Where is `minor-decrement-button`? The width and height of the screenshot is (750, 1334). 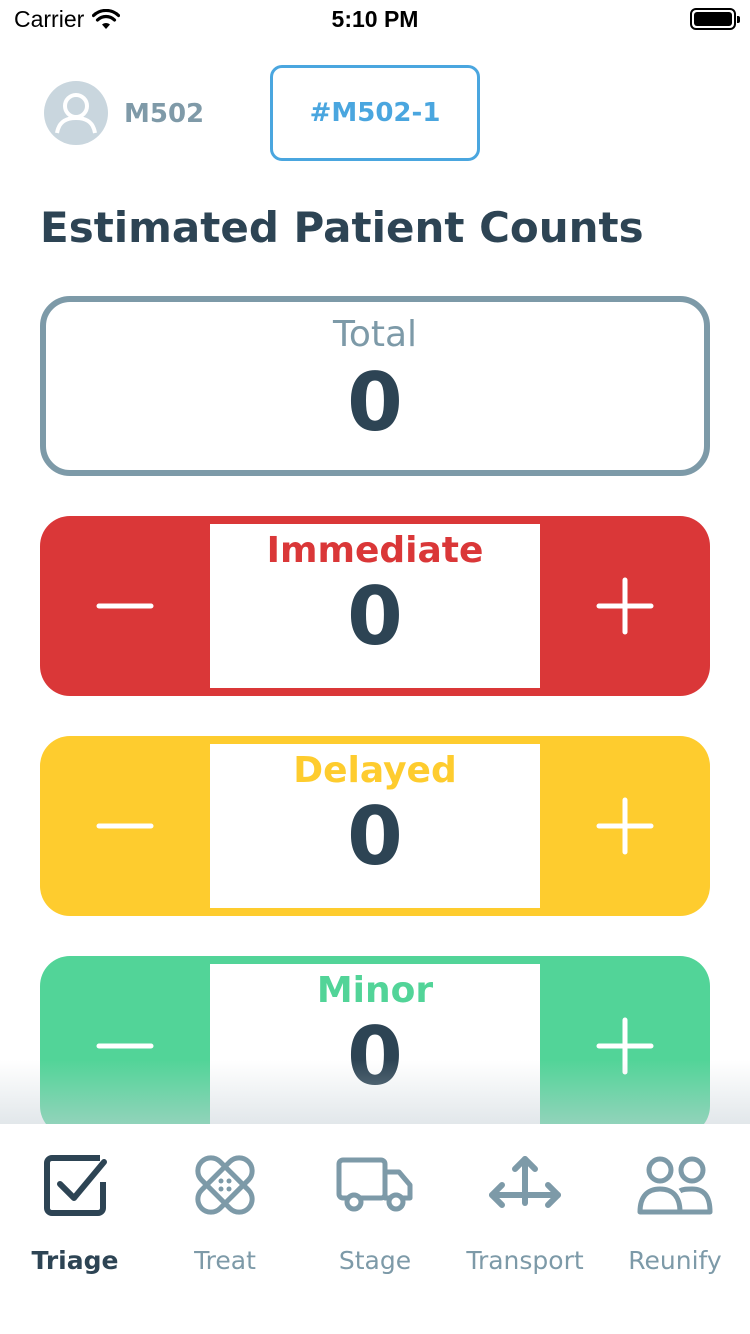 minor-decrement-button is located at coordinates (125, 1046).